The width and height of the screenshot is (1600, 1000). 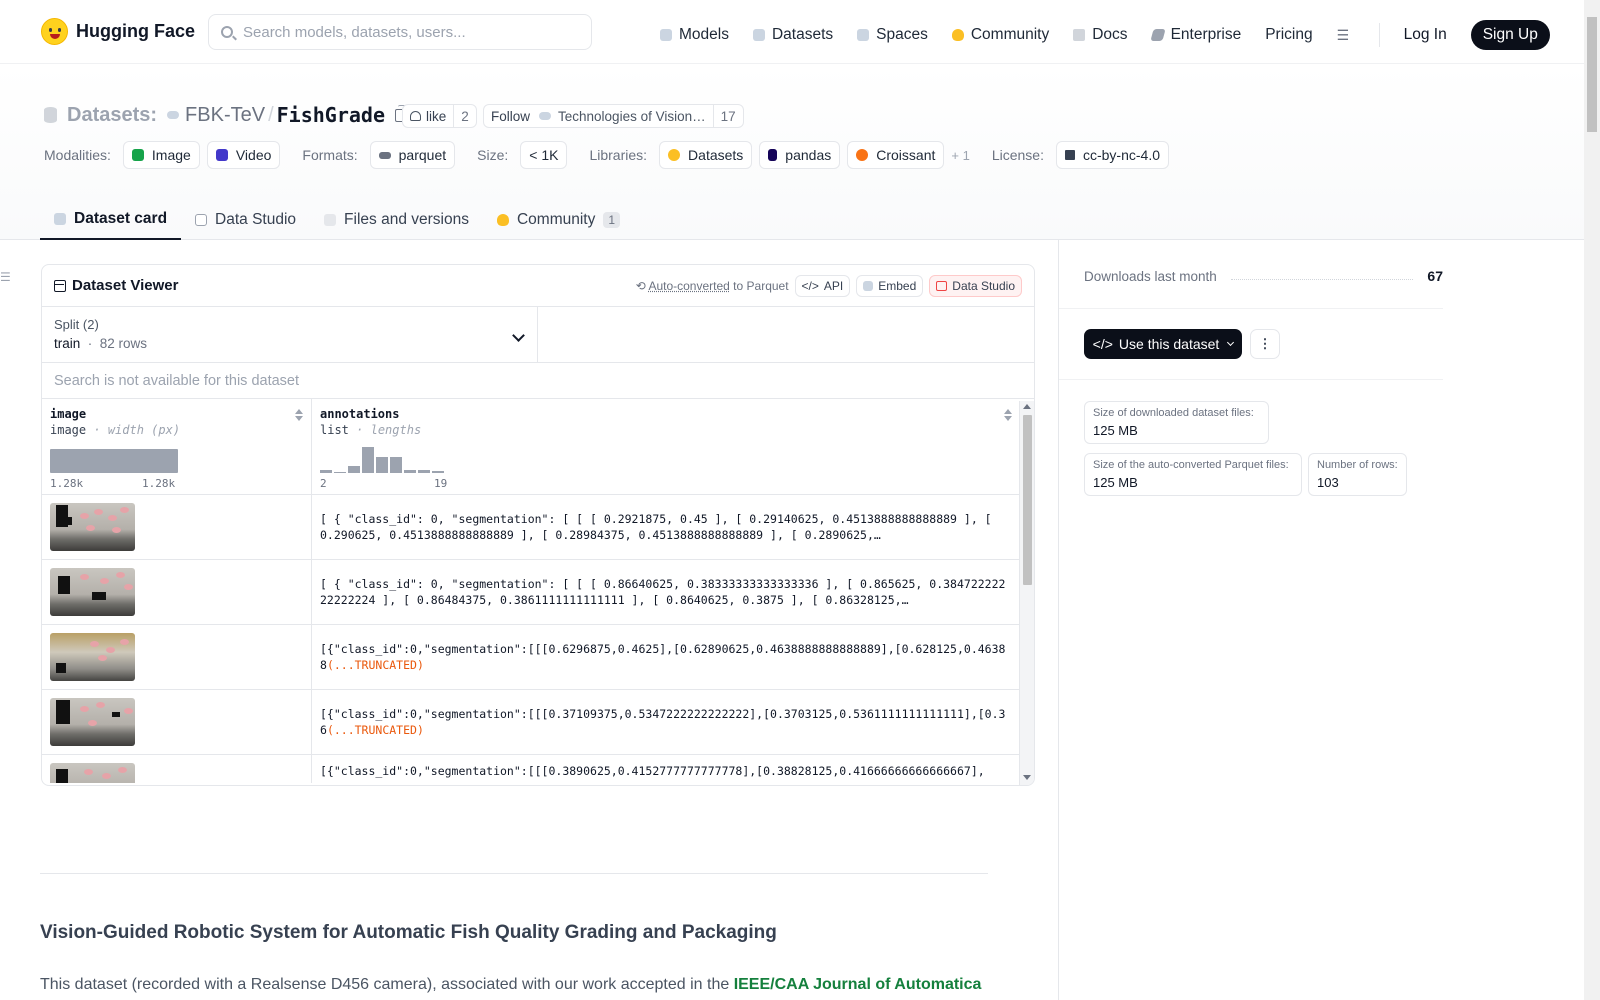 I want to click on org-avatar-icon, so click(x=545, y=116).